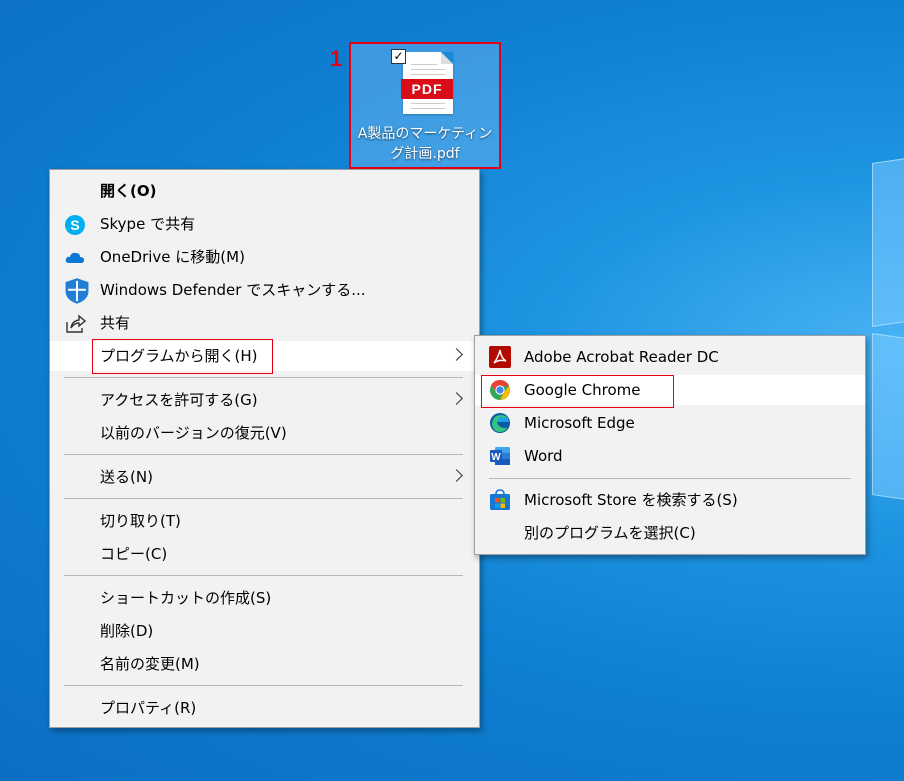 The width and height of the screenshot is (904, 781). I want to click on menu-item-label: 切り取り(T), so click(140, 521).